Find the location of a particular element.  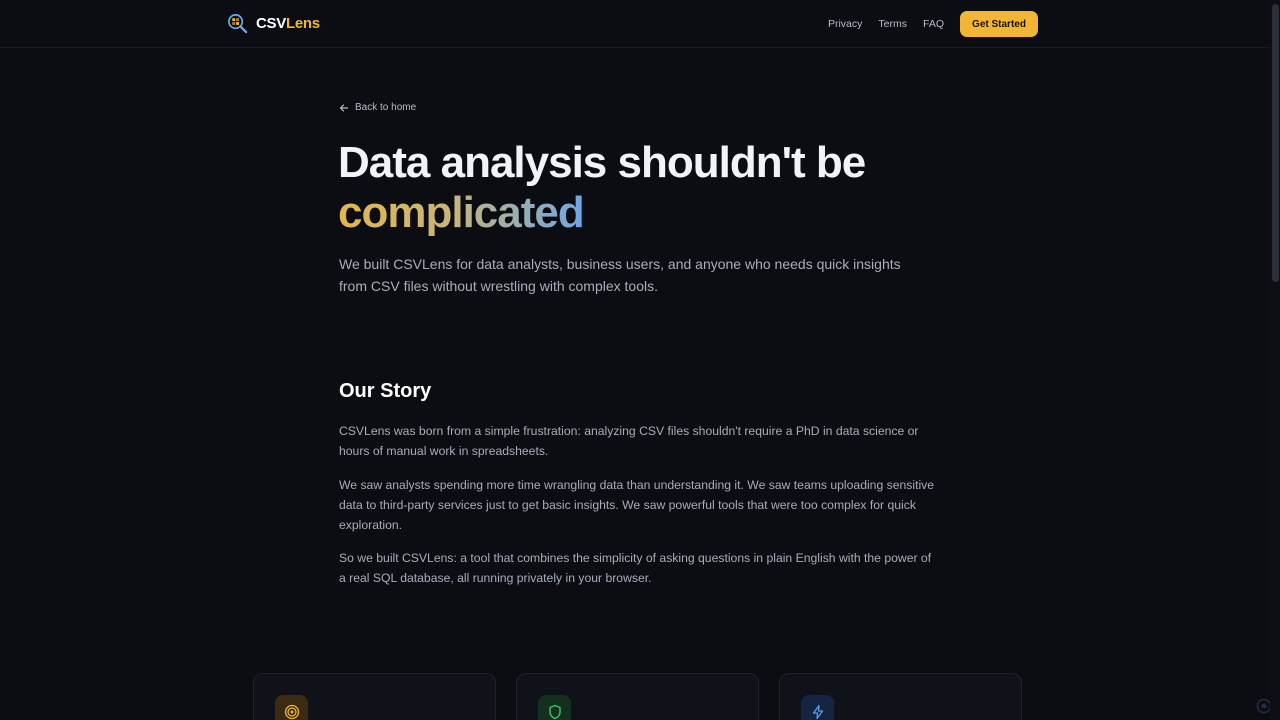

hero-title: Data analysis shouldn't be complicated is located at coordinates (658, 188).